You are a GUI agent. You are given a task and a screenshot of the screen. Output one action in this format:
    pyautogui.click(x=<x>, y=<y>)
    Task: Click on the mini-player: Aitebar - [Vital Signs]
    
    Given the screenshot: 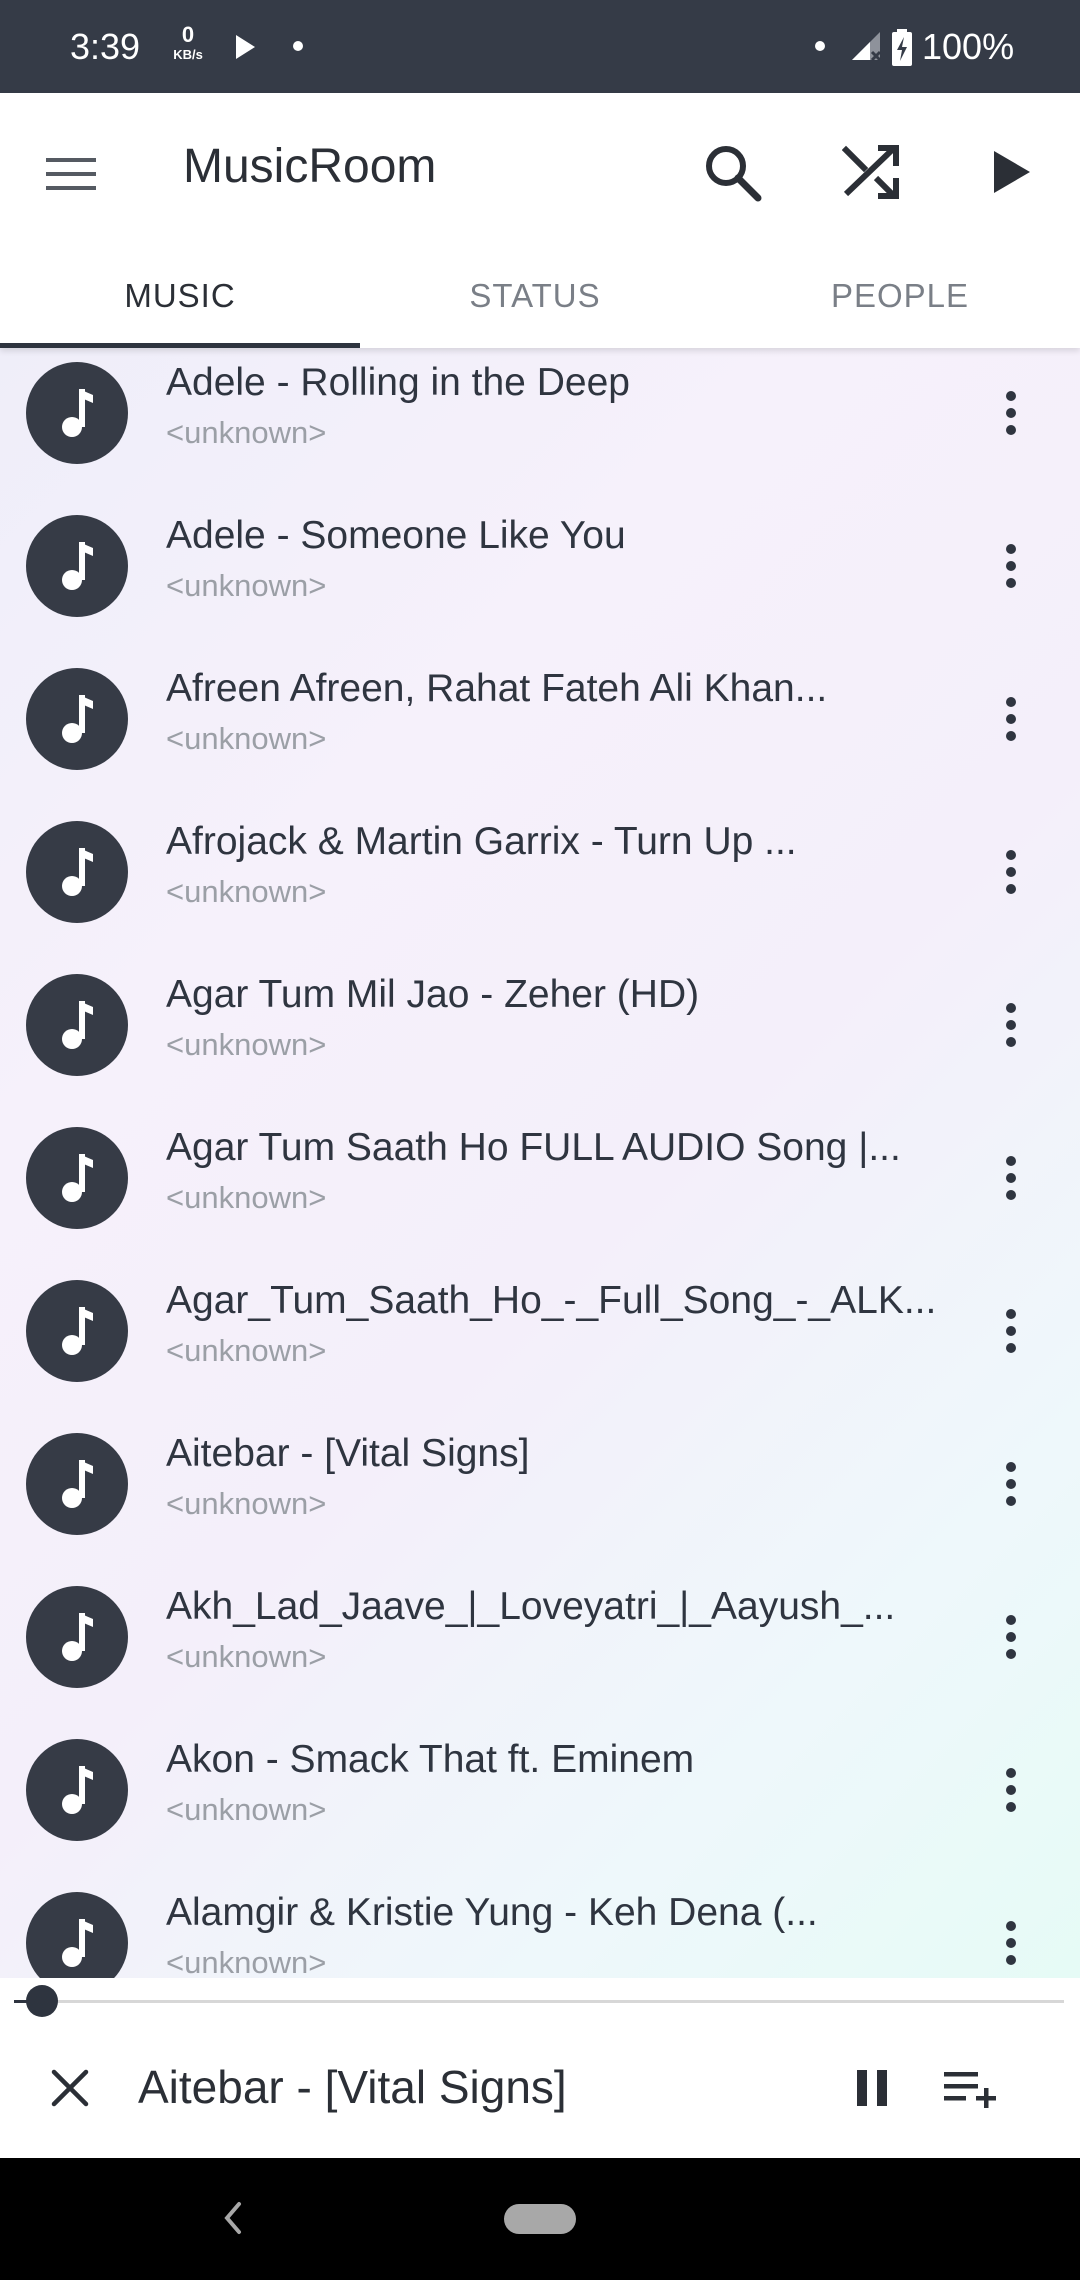 What is the action you would take?
    pyautogui.click(x=540, y=2068)
    